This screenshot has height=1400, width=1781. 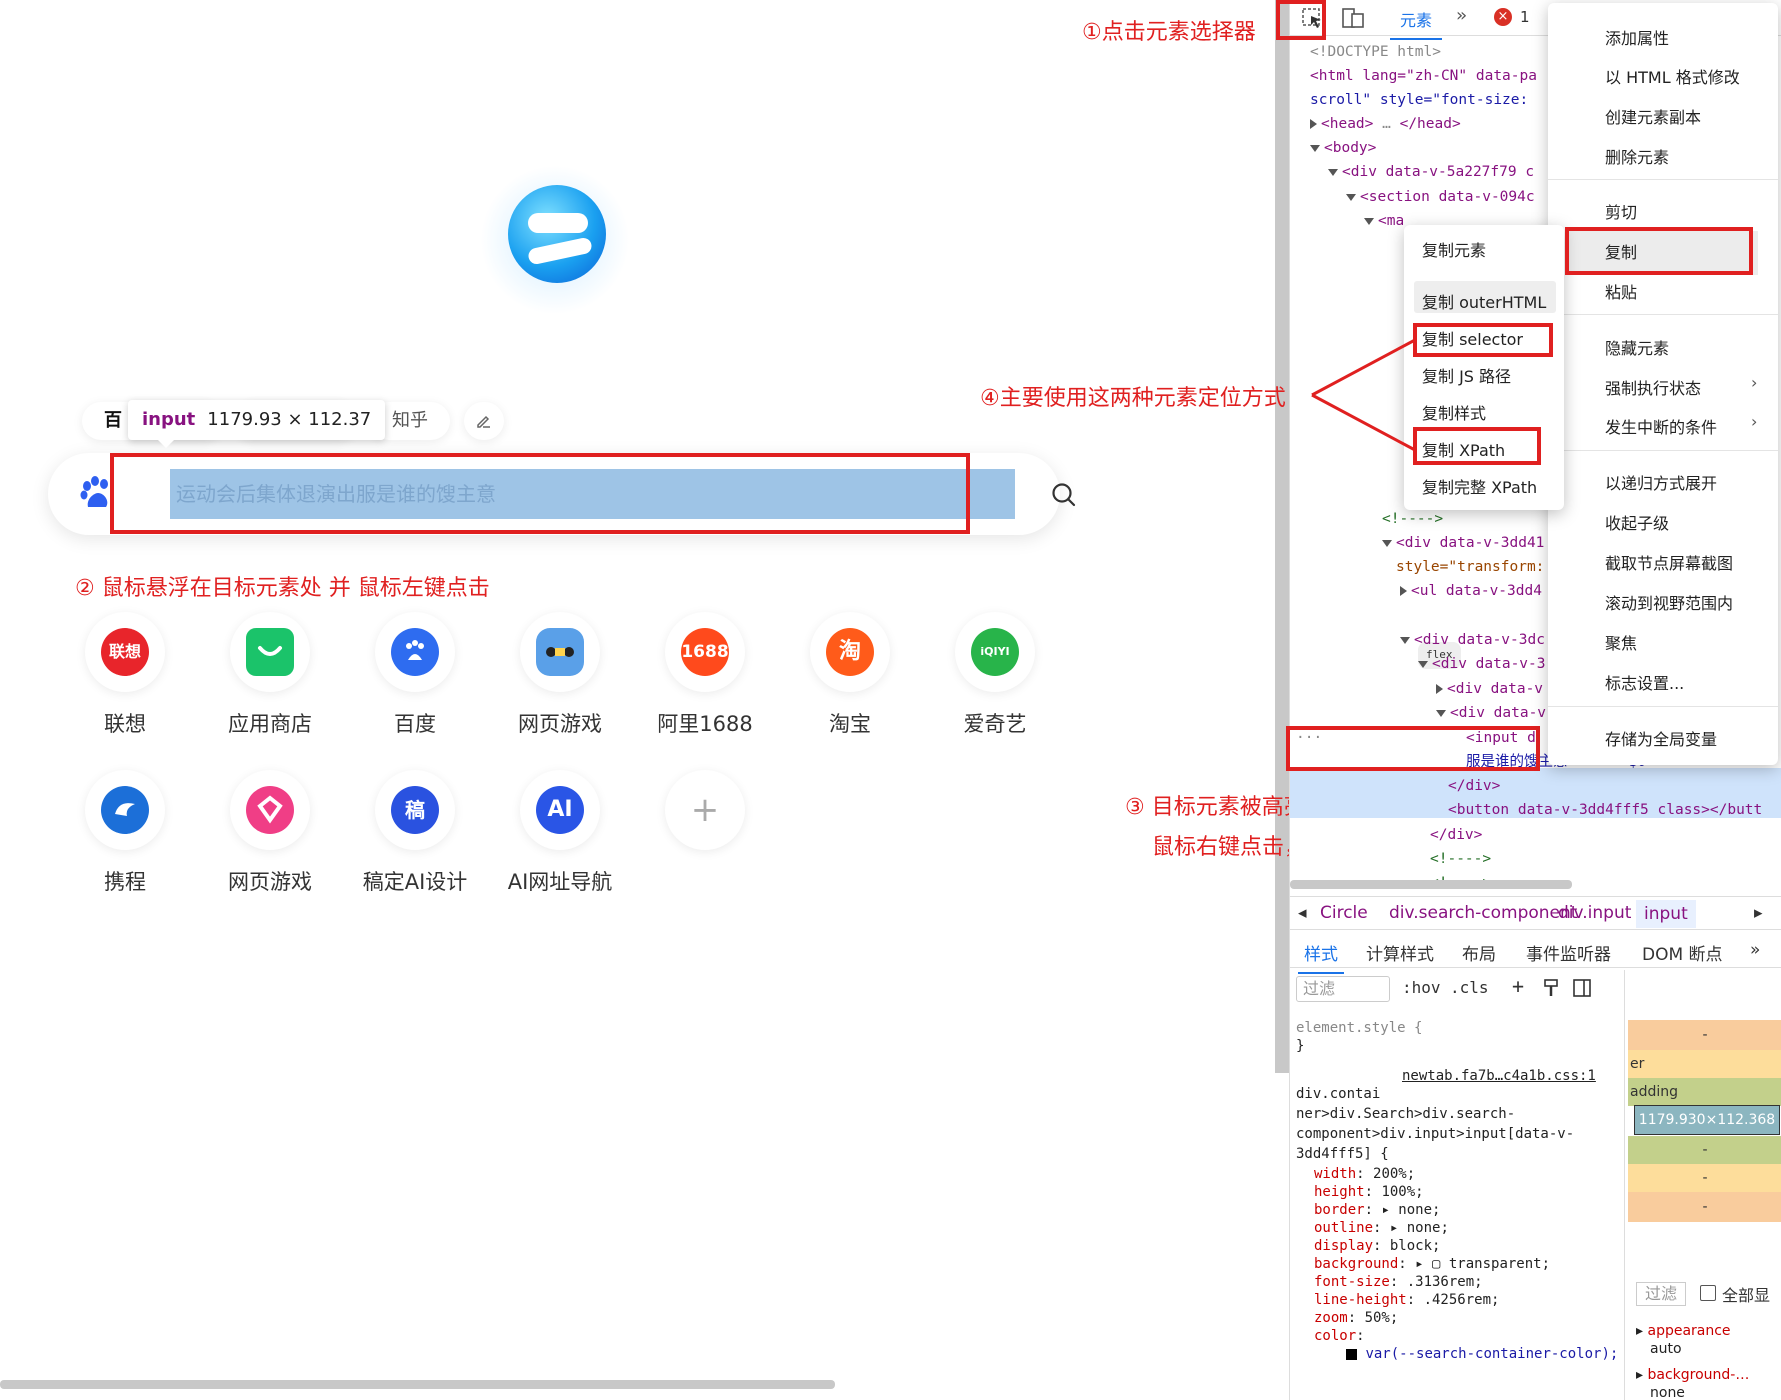 What do you see at coordinates (1661, 482) in the screenshot?
I see `menu-item-expand-recursively: 以递归方式展开` at bounding box center [1661, 482].